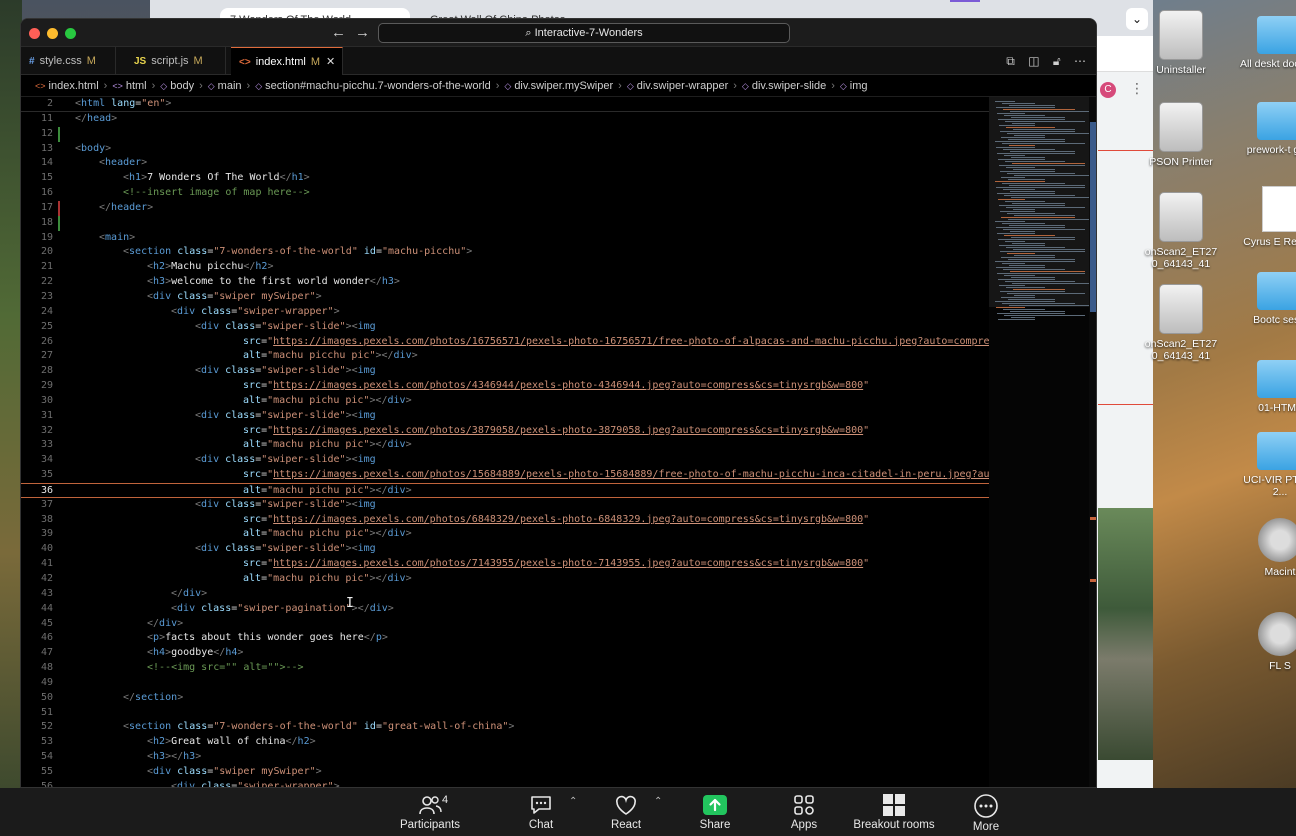 The image size is (1296, 836). Describe the element at coordinates (552, 86) in the screenshot. I see `breadcrumb-item: › ◇ div.swiper.mySwiper` at that location.